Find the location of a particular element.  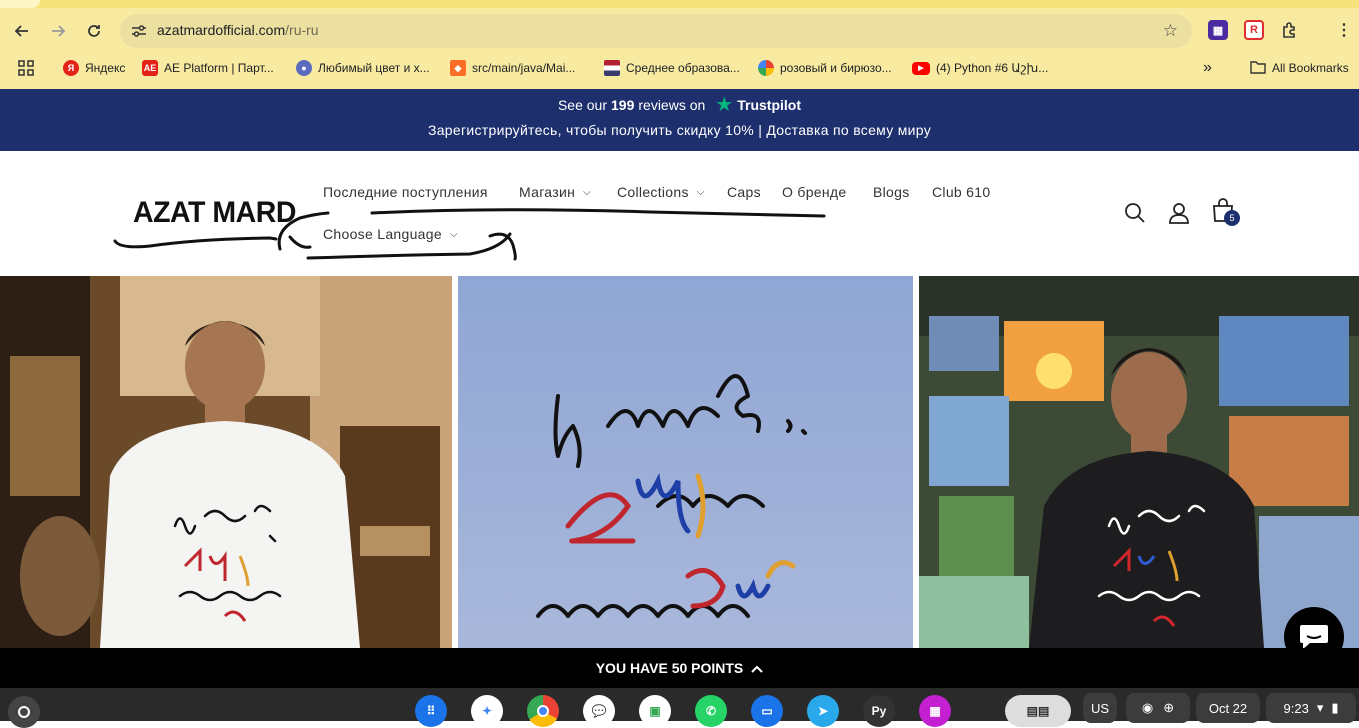

nav-label: Blogs is located at coordinates (891, 192).